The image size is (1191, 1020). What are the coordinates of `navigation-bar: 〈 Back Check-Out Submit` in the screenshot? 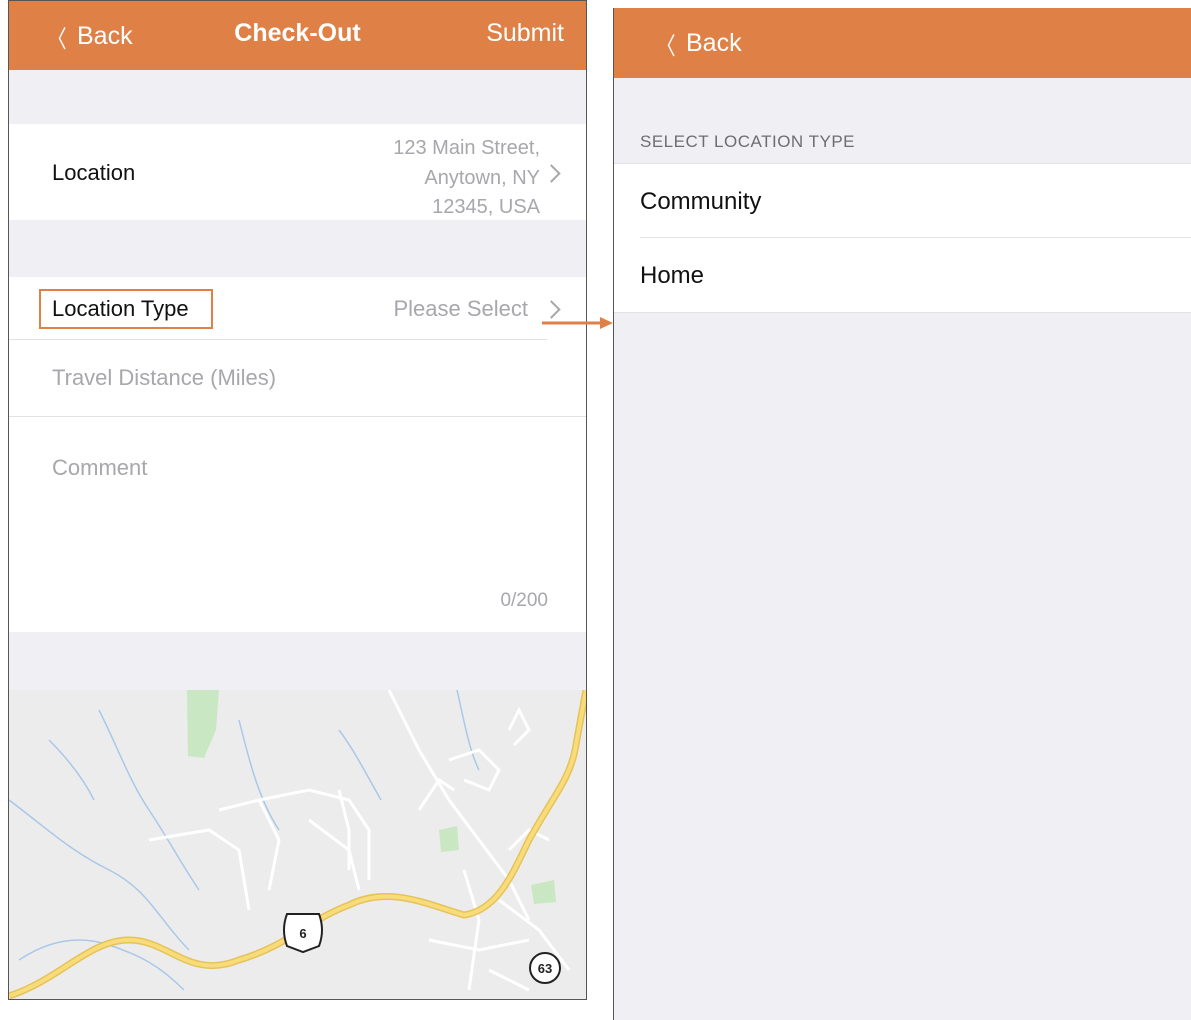 It's located at (297, 35).